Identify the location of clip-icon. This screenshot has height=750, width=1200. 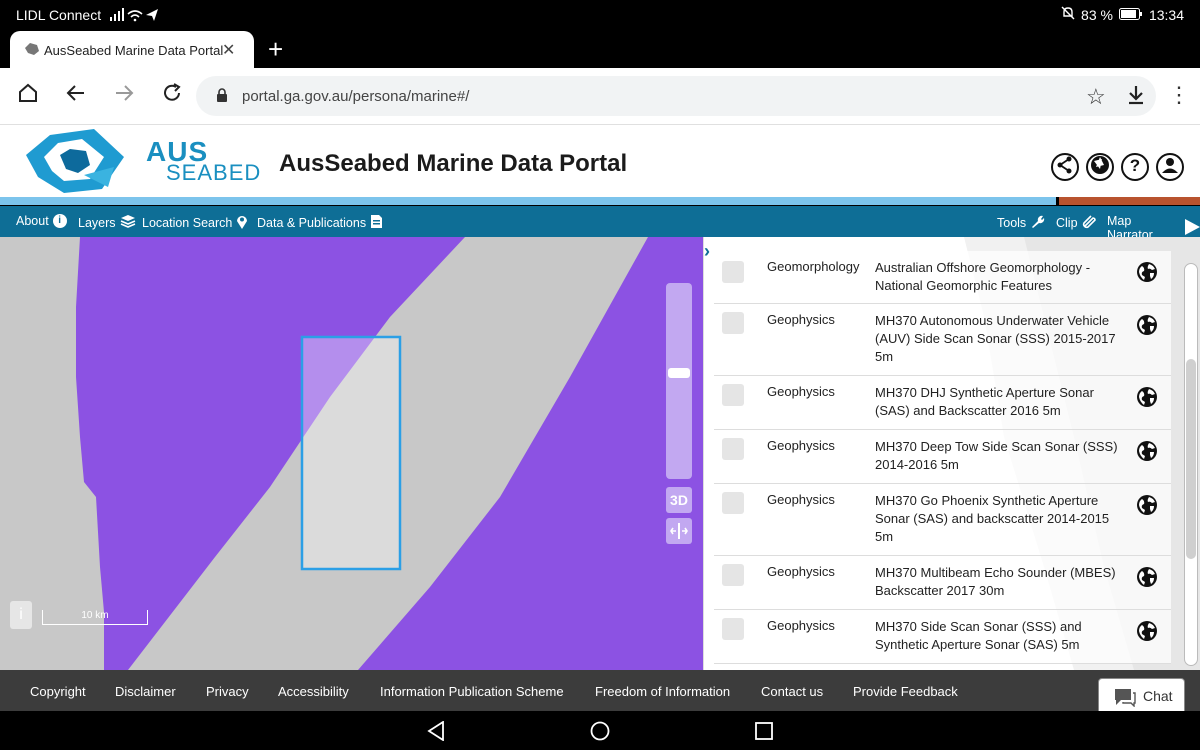
(1089, 223).